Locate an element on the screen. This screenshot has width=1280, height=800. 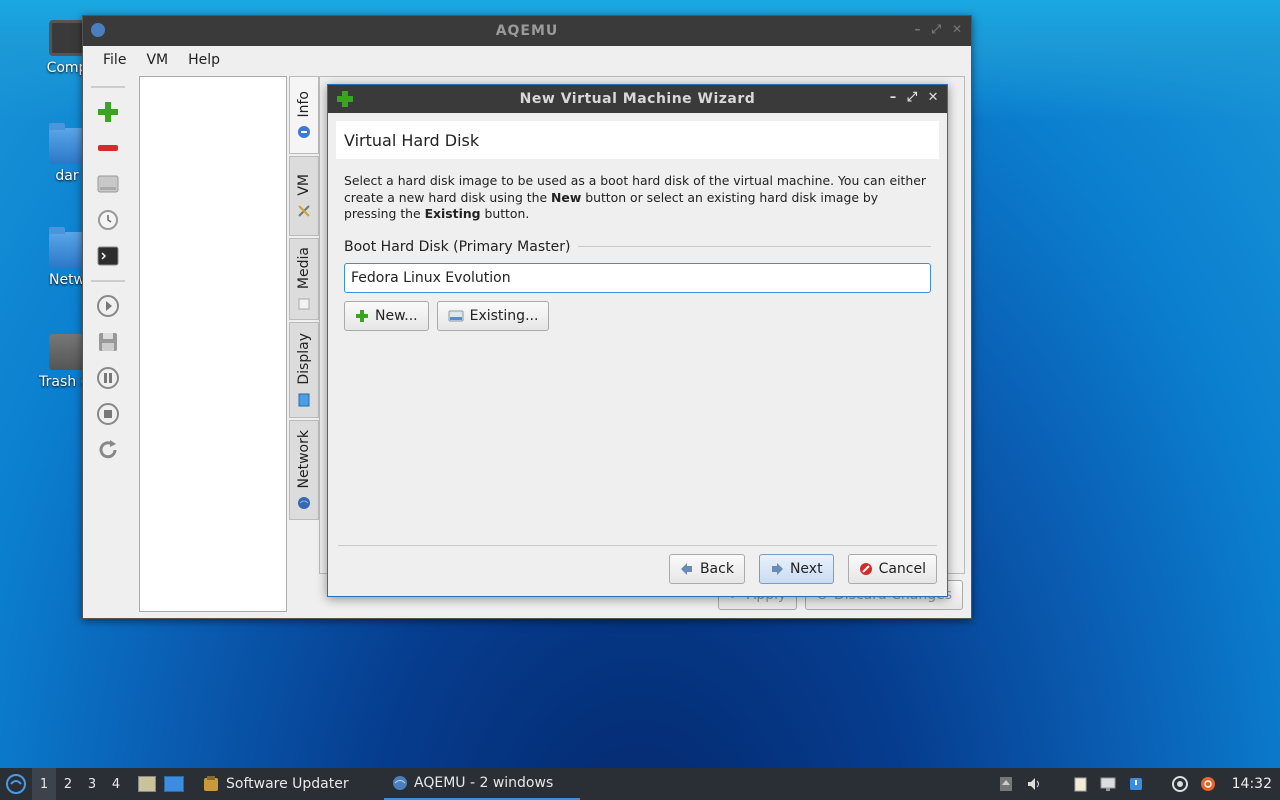
show-desktop-icon is located at coordinates (174, 784).